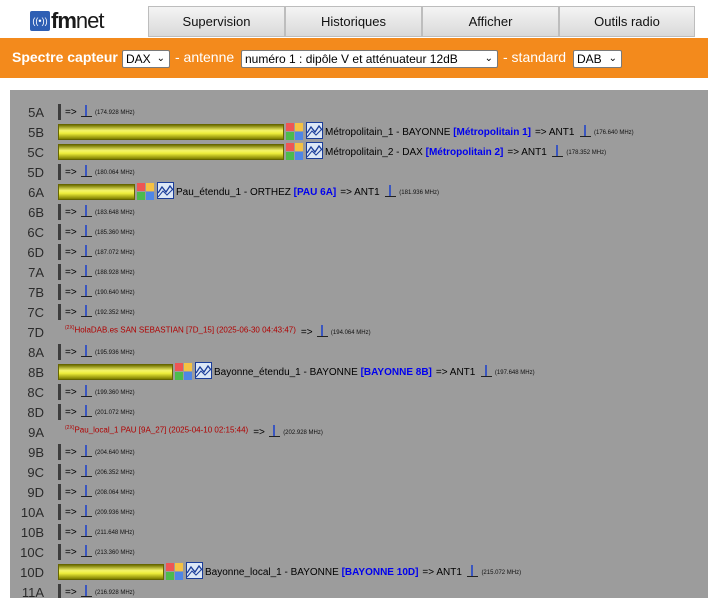  I want to click on multiplex-link: [PAU 6A], so click(315, 192).